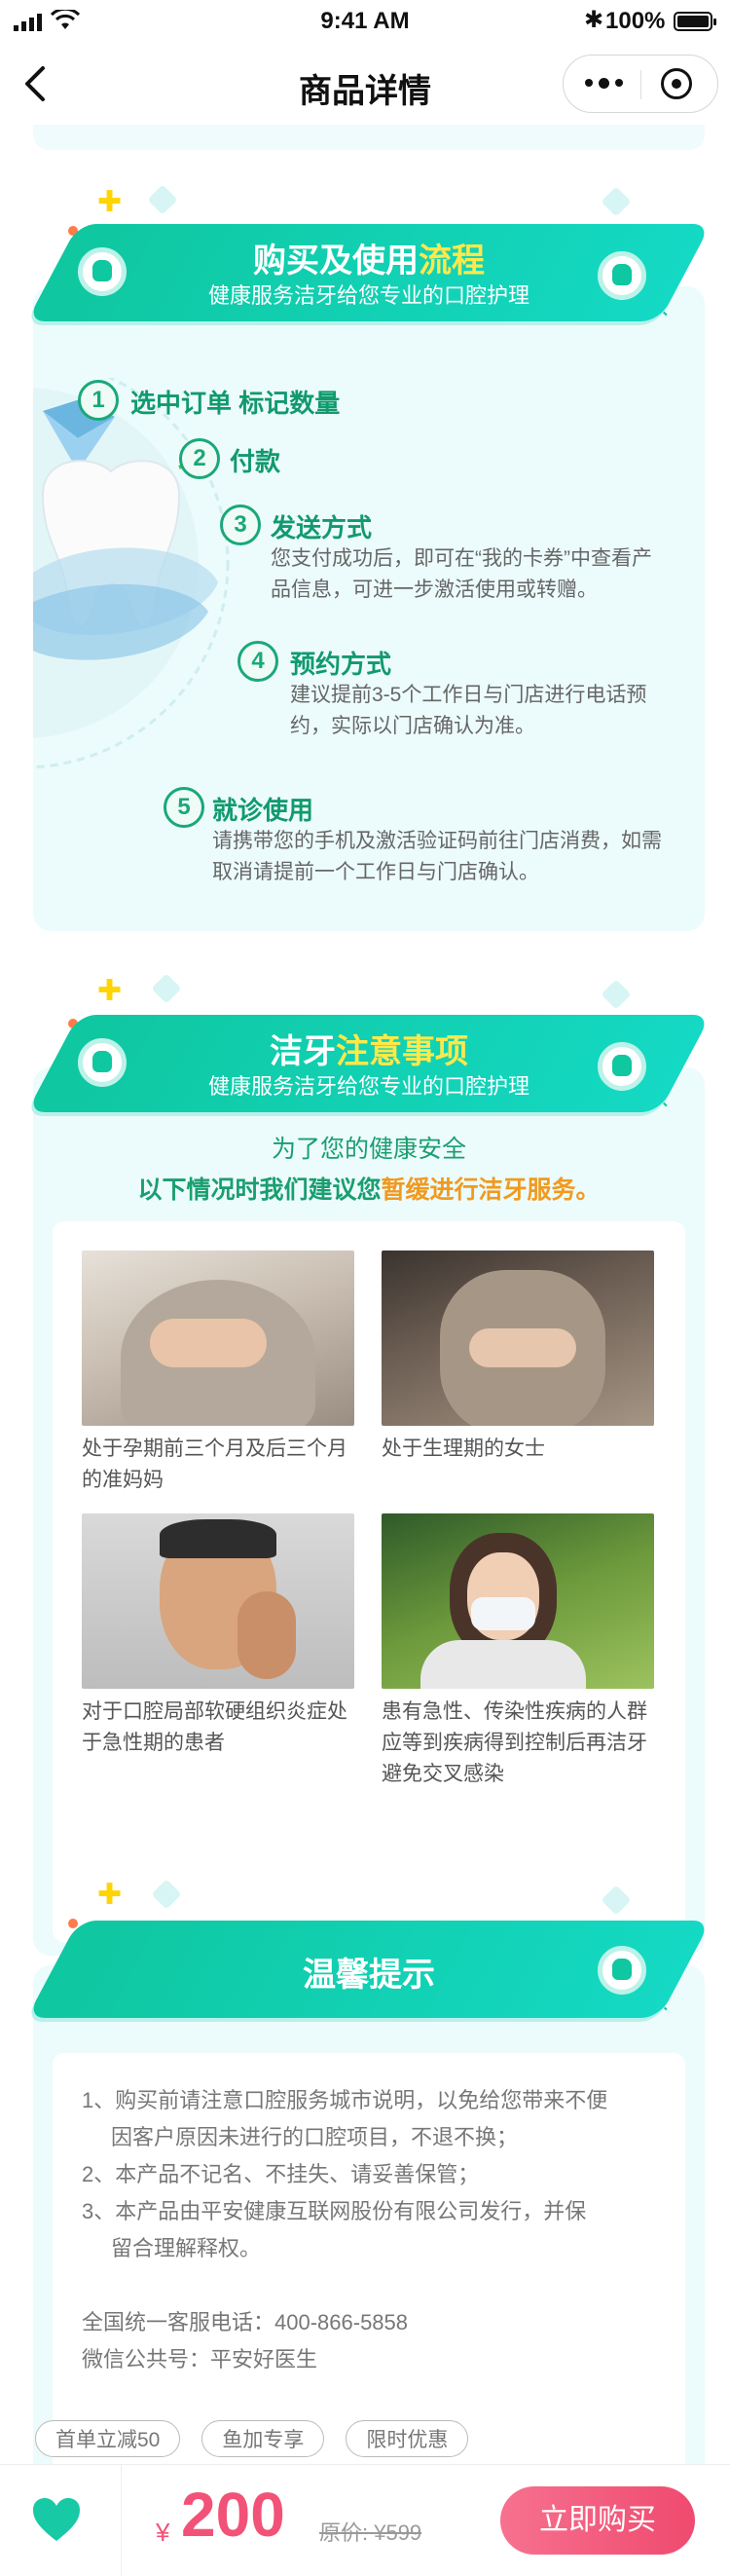  What do you see at coordinates (233, 2515) in the screenshot?
I see `sale-price: 200` at bounding box center [233, 2515].